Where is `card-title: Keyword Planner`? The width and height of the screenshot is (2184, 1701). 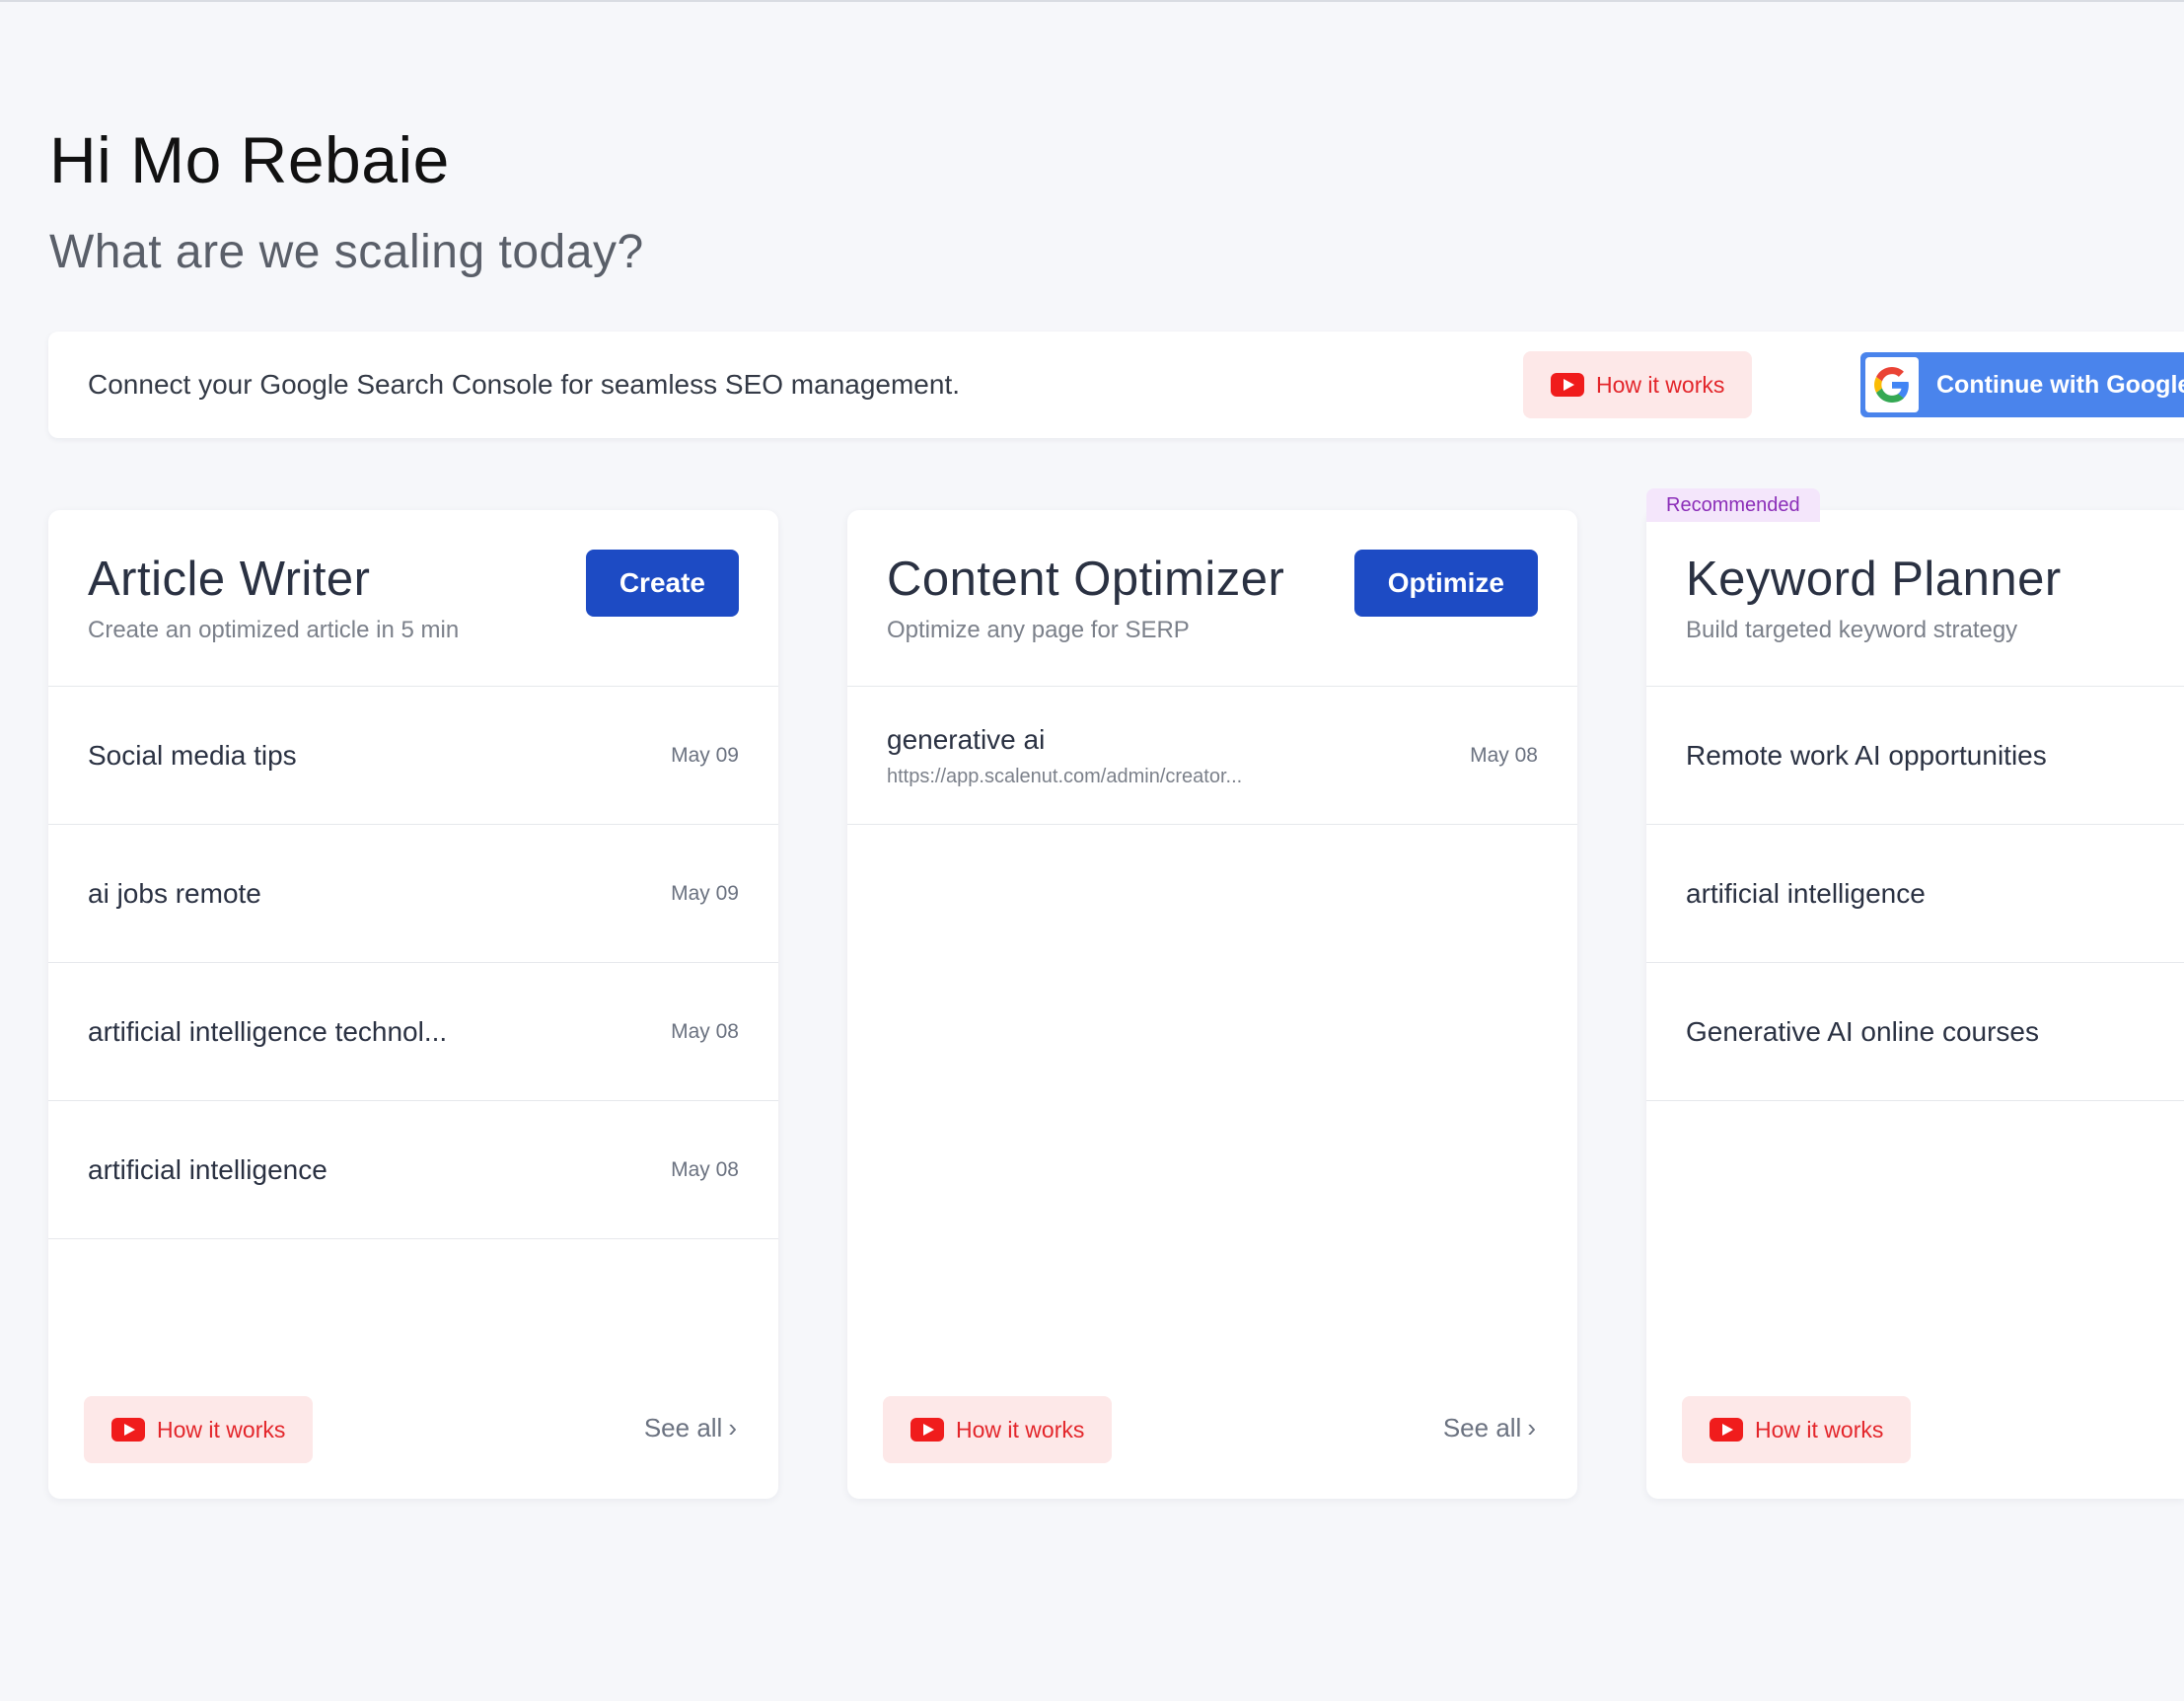 card-title: Keyword Planner is located at coordinates (1874, 579).